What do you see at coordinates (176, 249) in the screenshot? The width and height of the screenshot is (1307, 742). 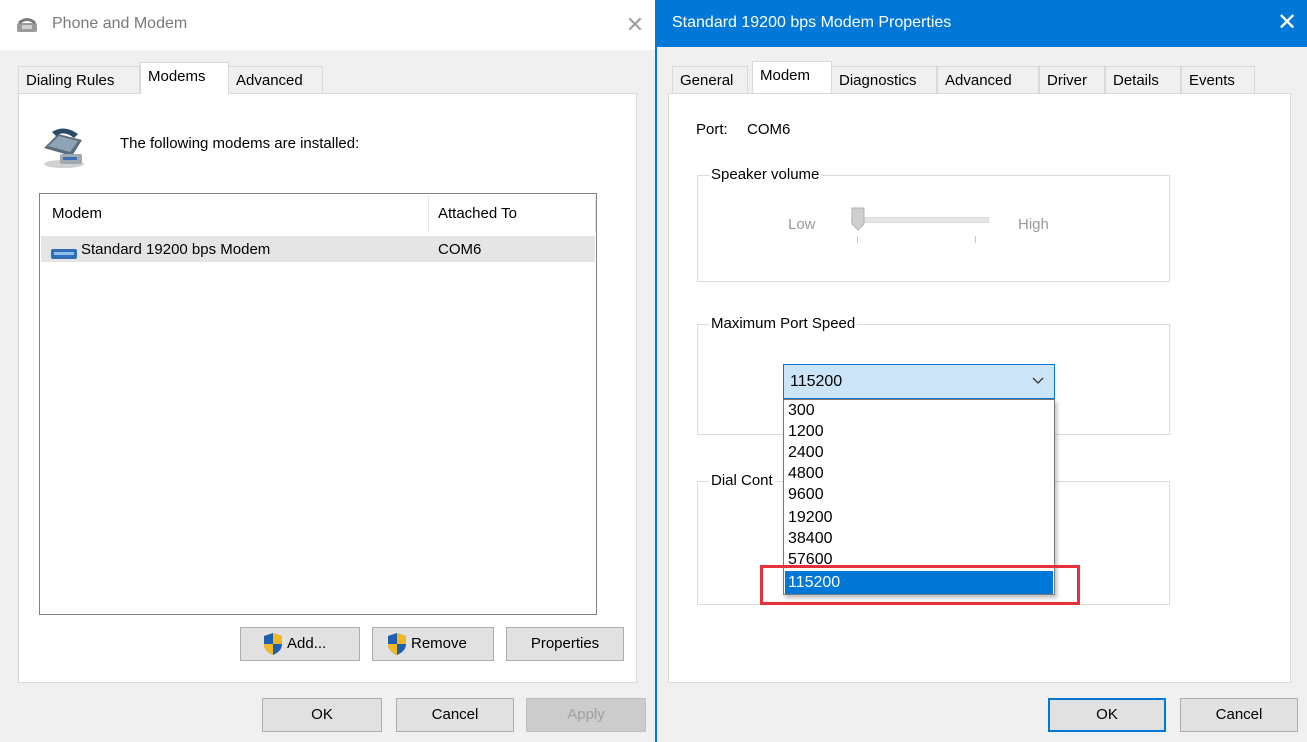 I see `modem-name-cell: Standard 19200 bps Modem` at bounding box center [176, 249].